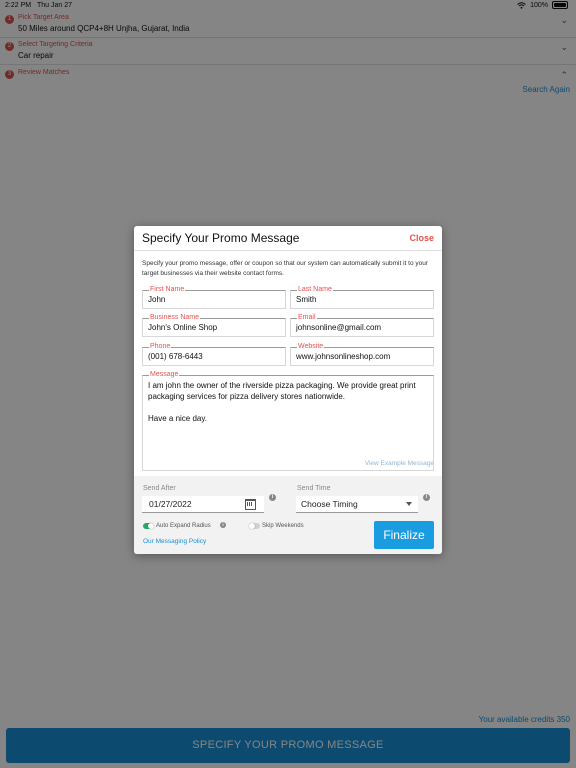 Image resolution: width=576 pixels, height=768 pixels. Describe the element at coordinates (404, 535) in the screenshot. I see `finalize-button: Finalize` at that location.